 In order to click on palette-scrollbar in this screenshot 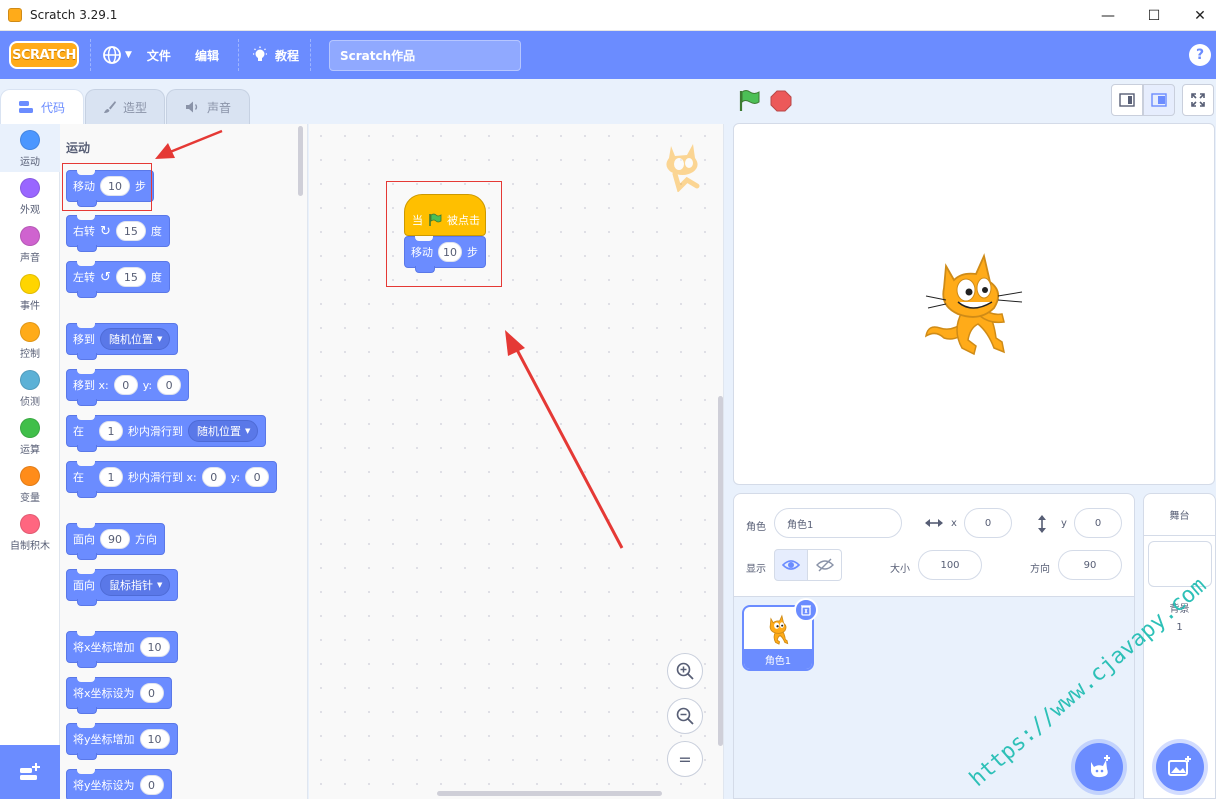, I will do `click(300, 161)`.